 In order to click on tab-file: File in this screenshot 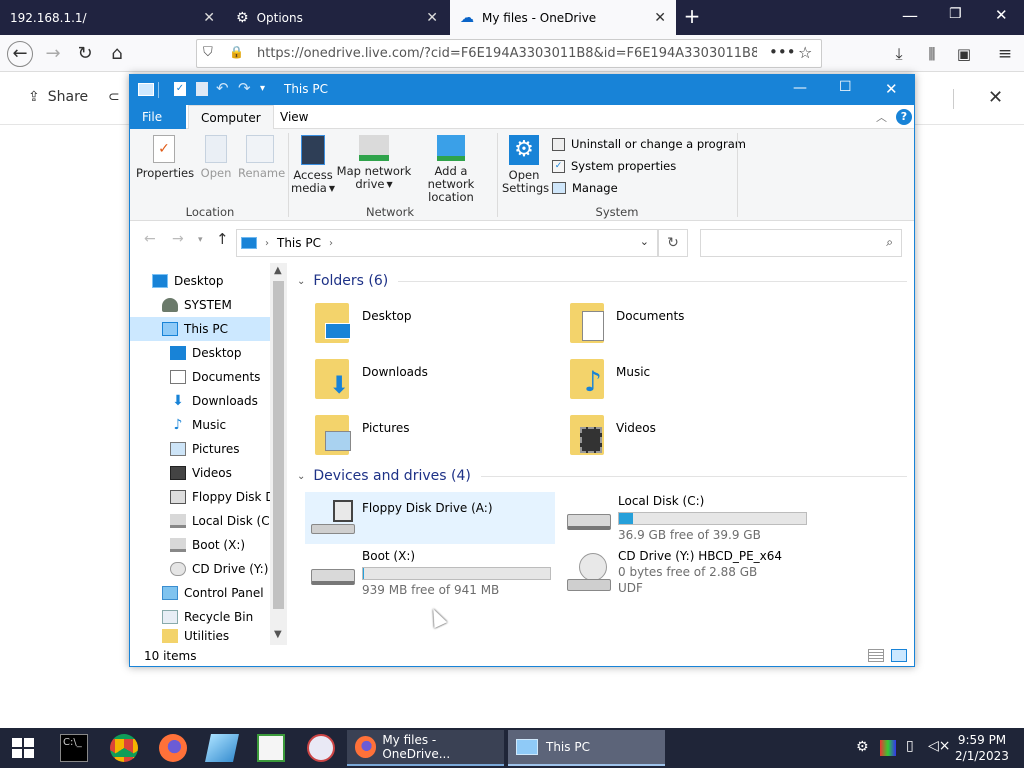, I will do `click(158, 117)`.